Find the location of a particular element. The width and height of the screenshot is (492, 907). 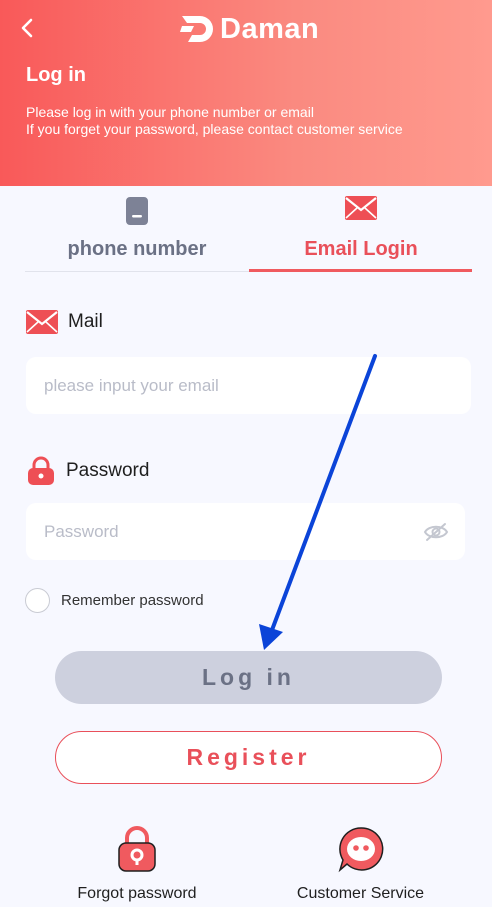

email-input is located at coordinates (248, 385).